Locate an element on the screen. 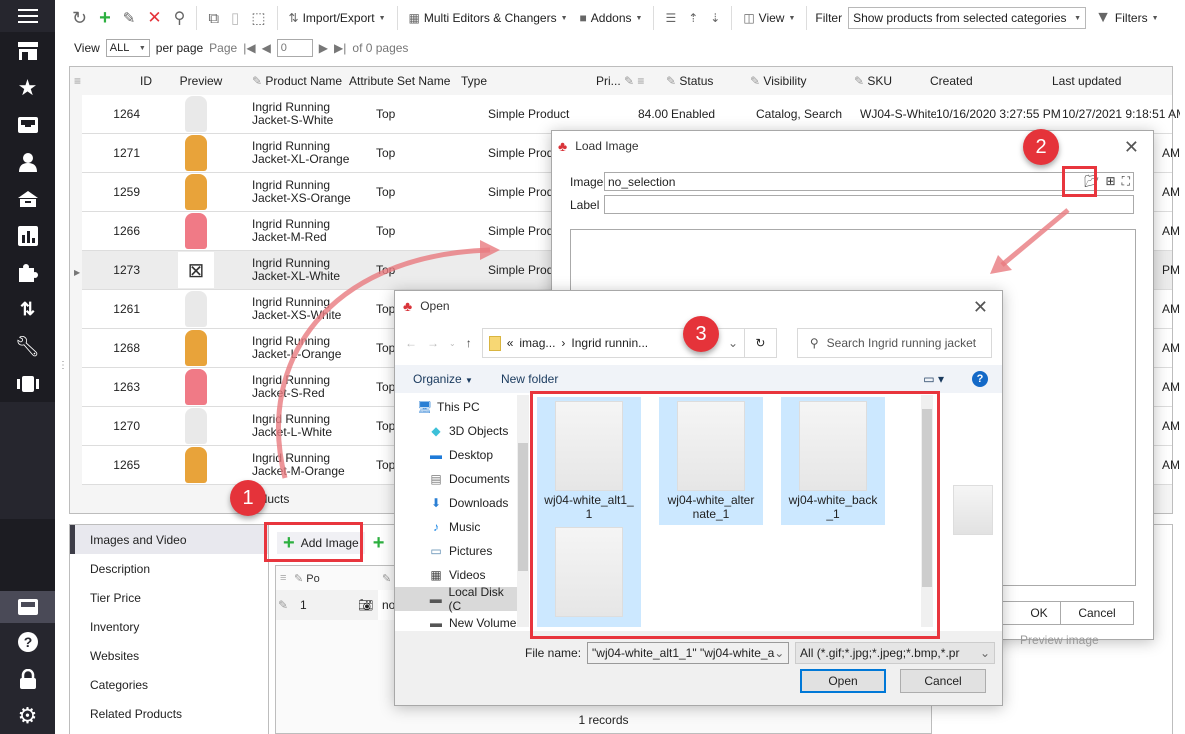 This screenshot has width=1185, height=734. open-button: Open is located at coordinates (843, 681).